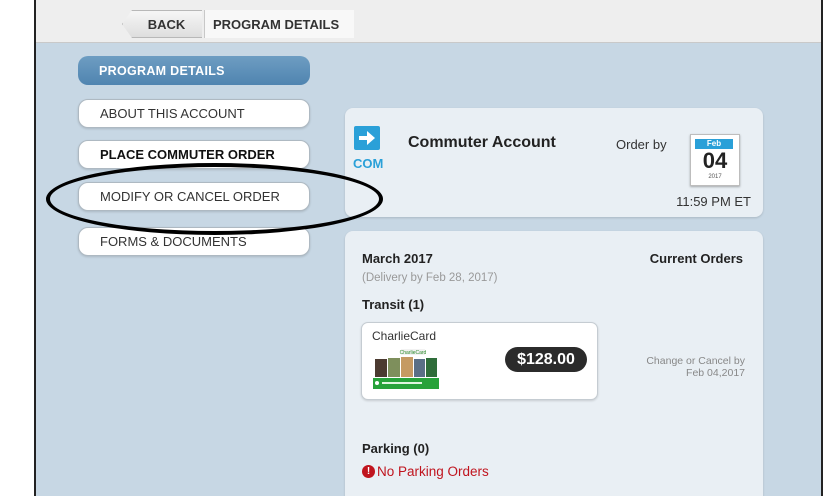 This screenshot has width=825, height=496. What do you see at coordinates (368, 163) in the screenshot?
I see `com-label: COM` at bounding box center [368, 163].